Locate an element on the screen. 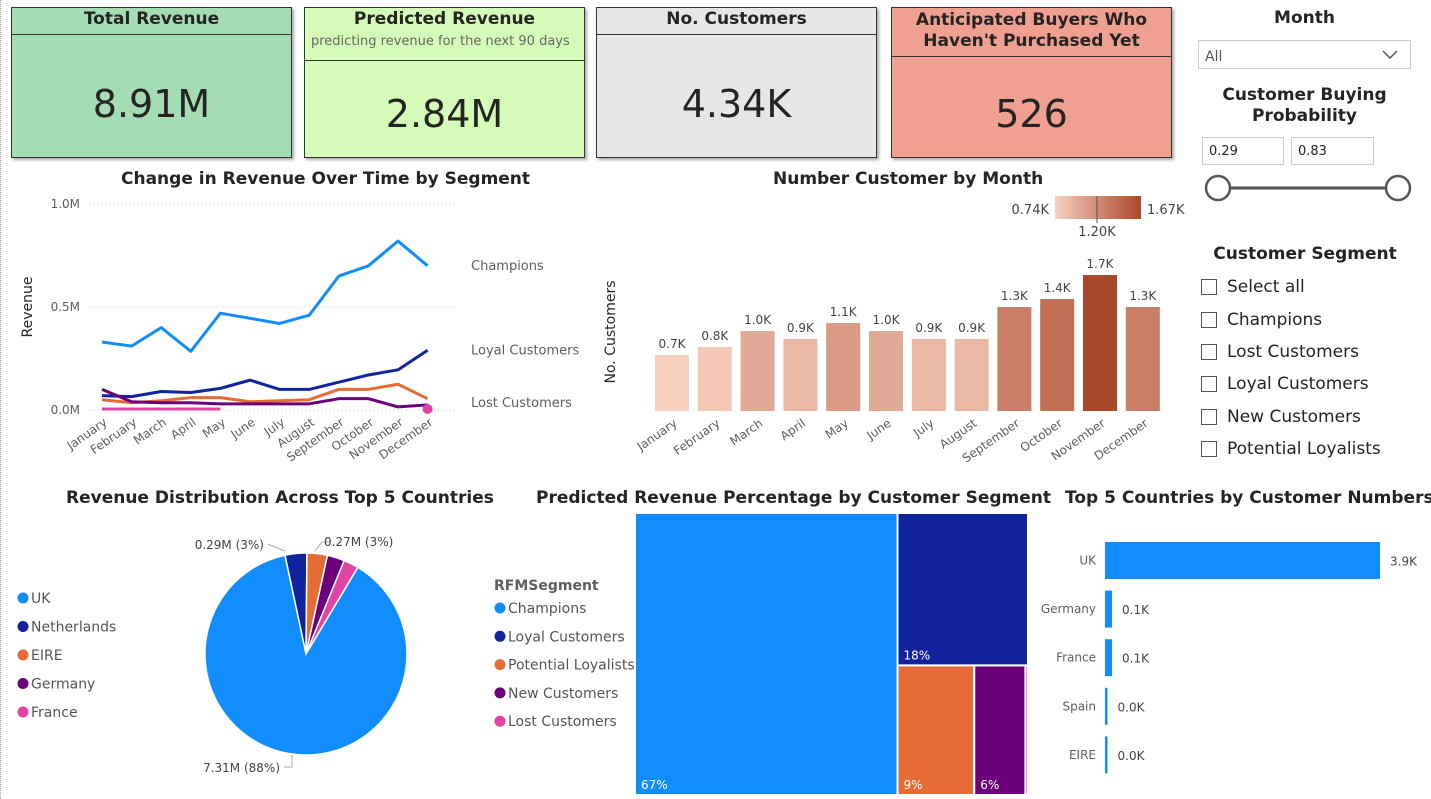 Image resolution: width=1431 pixels, height=799 pixels. y-tick-label: Spain is located at coordinates (1079, 706).